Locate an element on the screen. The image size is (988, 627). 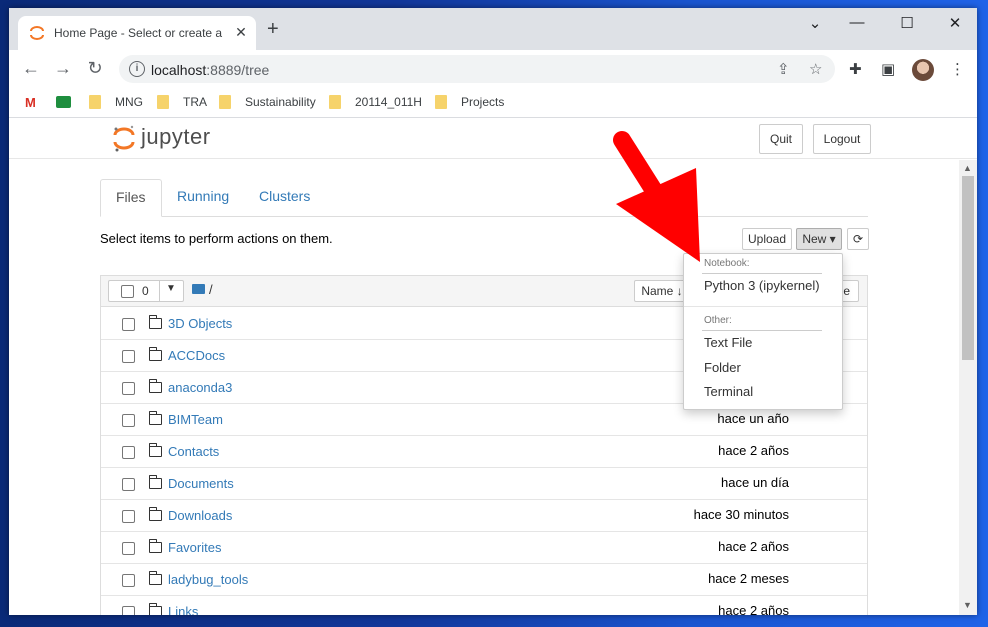
new-dropdown-button: New ▾ is located at coordinates (819, 239).